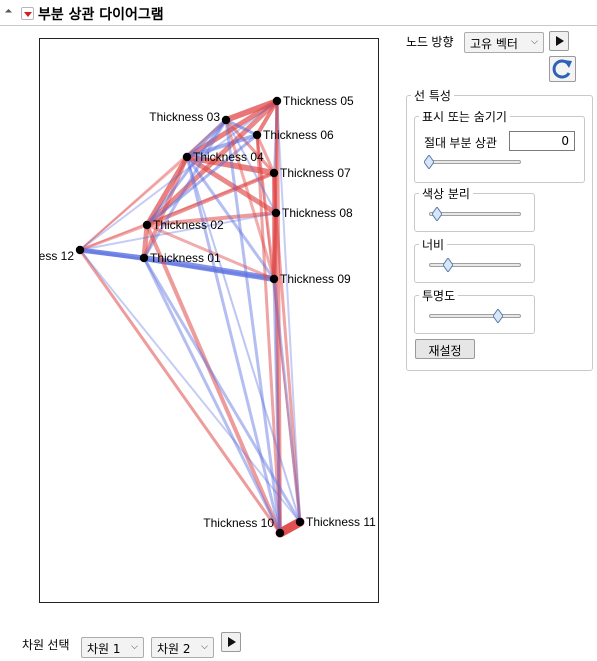 The width and height of the screenshot is (597, 661). What do you see at coordinates (341, 522) in the screenshot?
I see `node-label-thickness-11: Thickness 11` at bounding box center [341, 522].